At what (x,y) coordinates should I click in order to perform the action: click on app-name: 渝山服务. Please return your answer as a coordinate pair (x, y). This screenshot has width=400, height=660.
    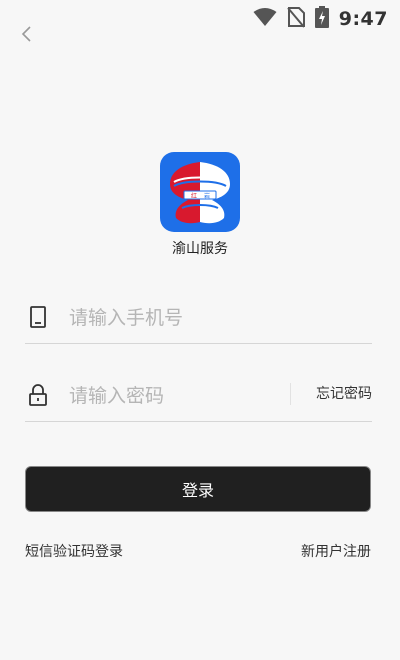
    Looking at the image, I should click on (200, 249).